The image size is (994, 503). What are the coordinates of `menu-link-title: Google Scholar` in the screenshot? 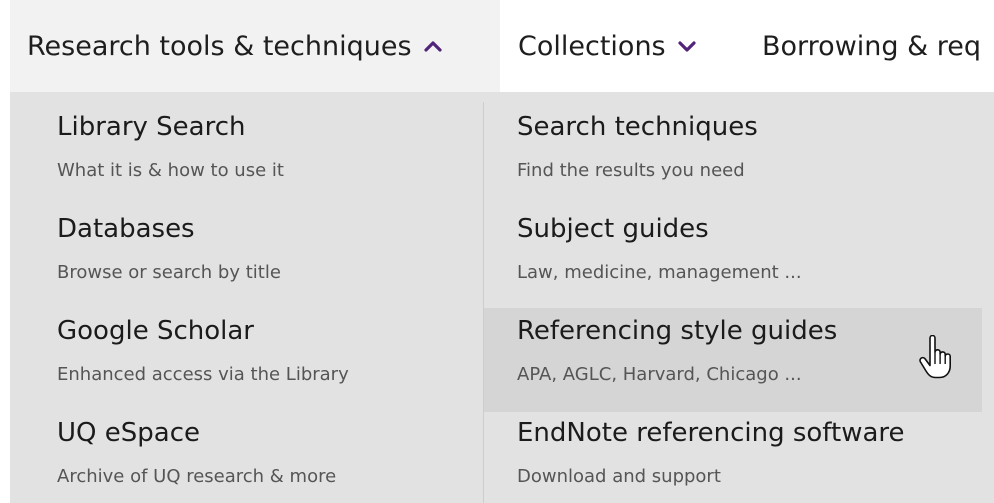 It's located at (155, 331).